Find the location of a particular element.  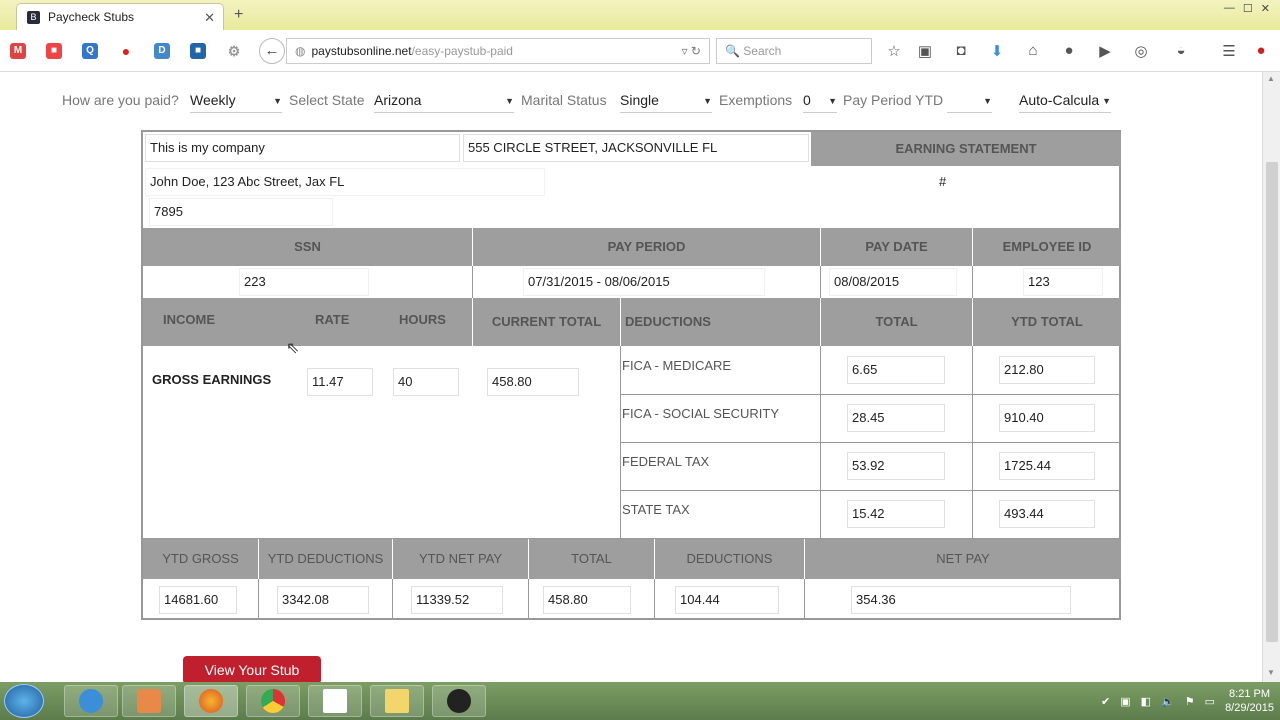

checkmark-icon: ✔ is located at coordinates (1105, 701).